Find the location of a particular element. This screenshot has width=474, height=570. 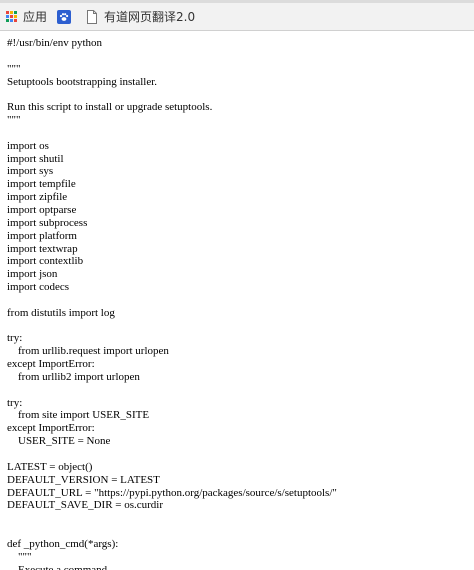

bookmark-baidu is located at coordinates (66, 17).